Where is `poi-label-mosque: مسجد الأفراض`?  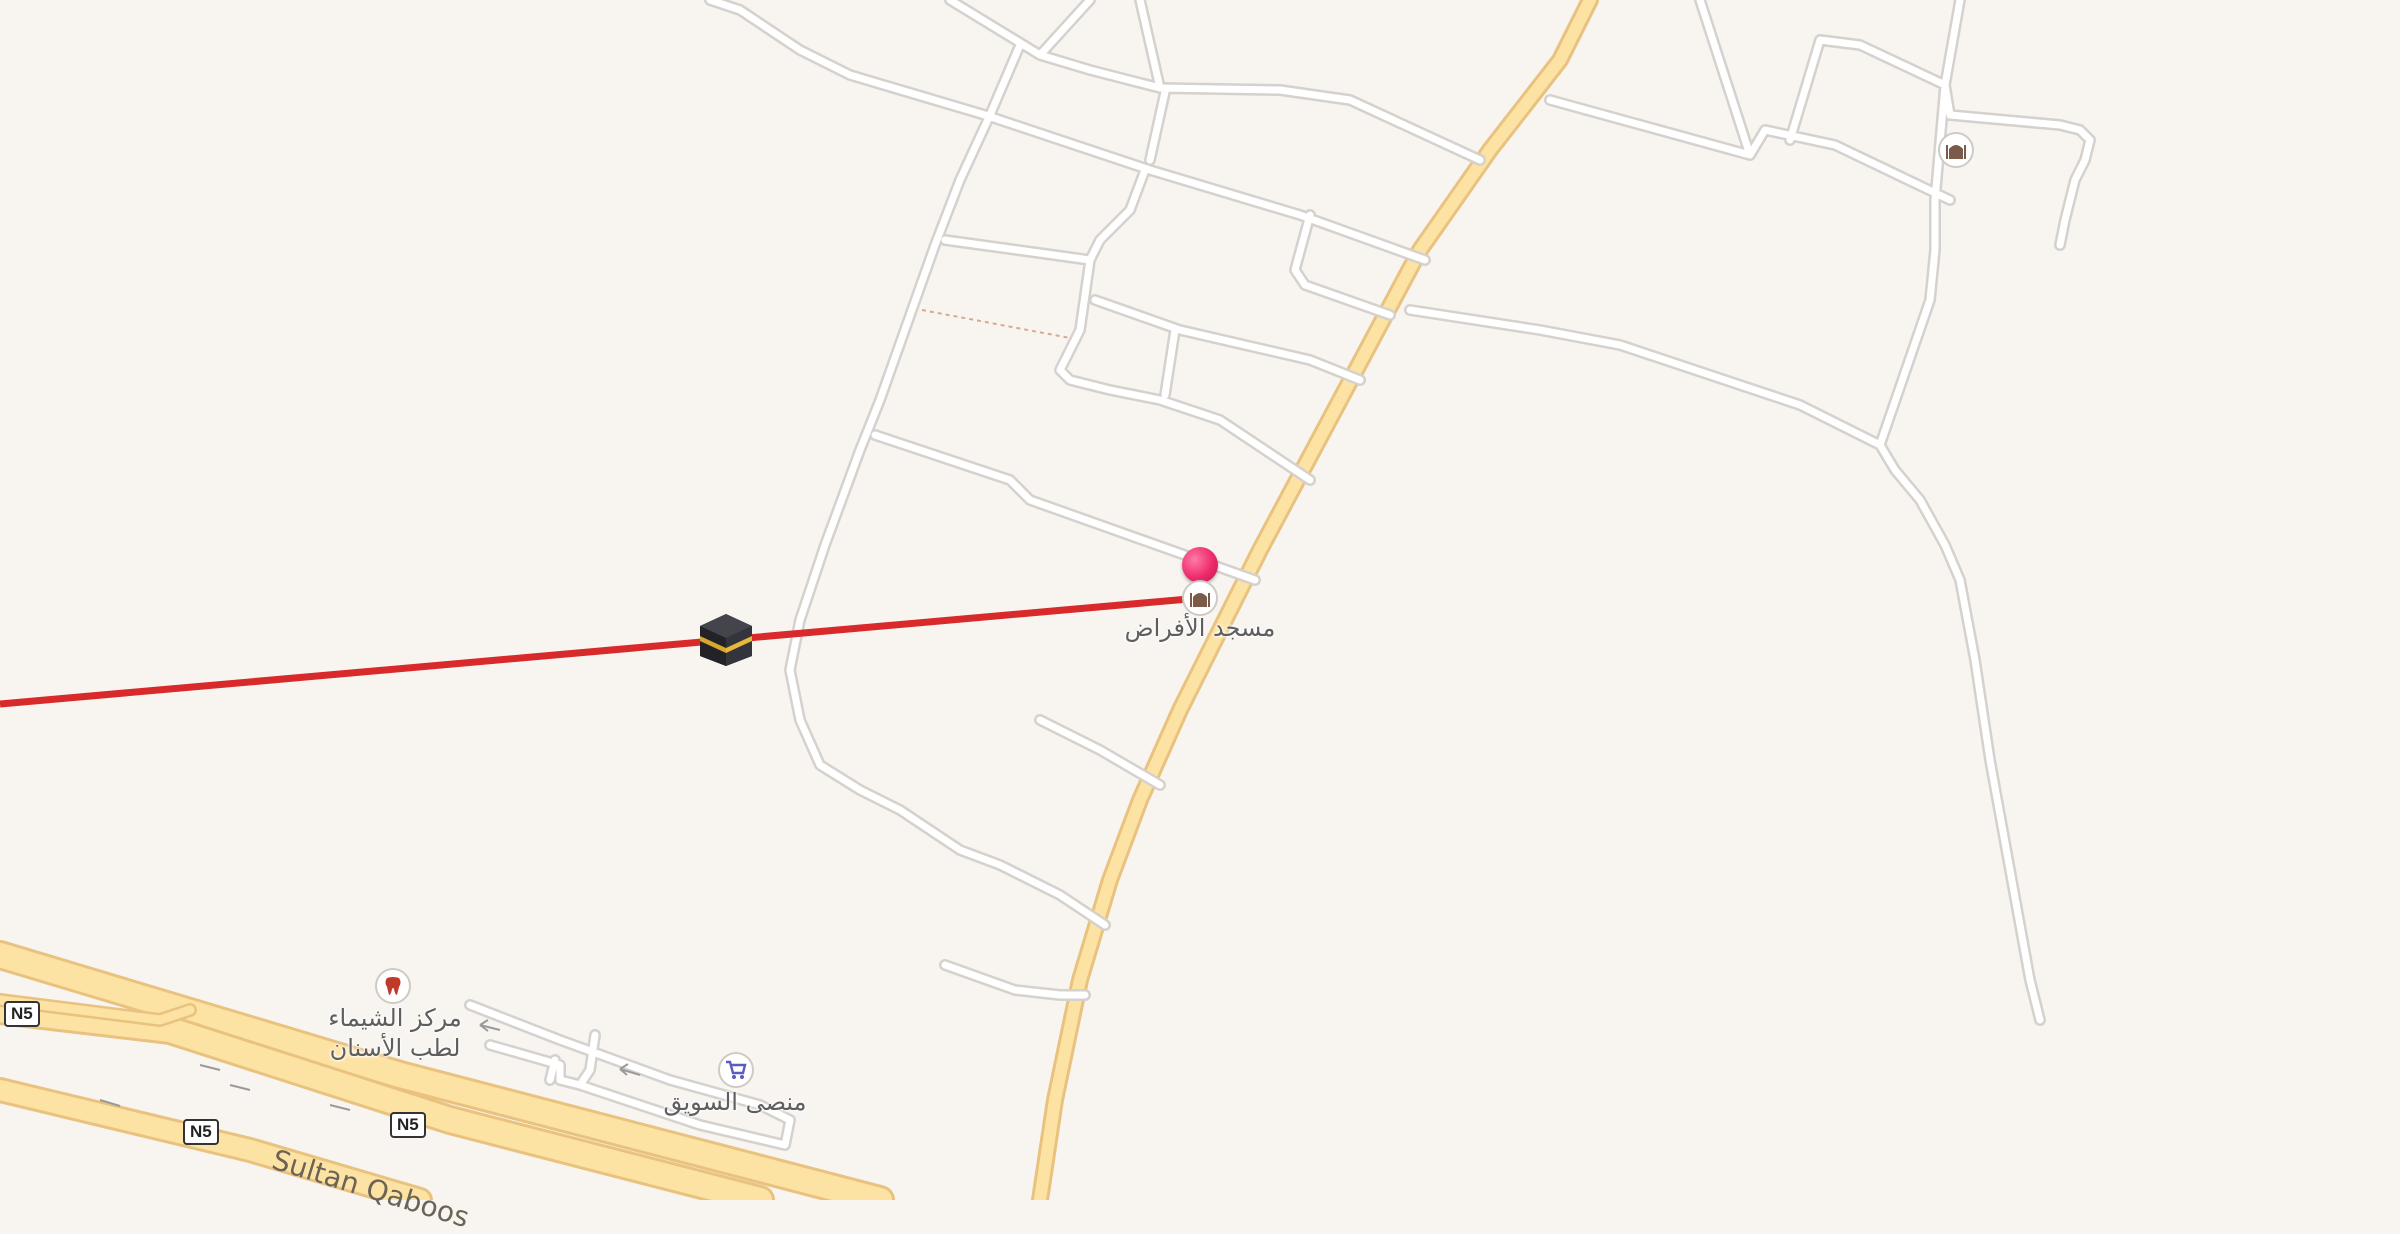 poi-label-mosque: مسجد الأفراض is located at coordinates (1200, 628).